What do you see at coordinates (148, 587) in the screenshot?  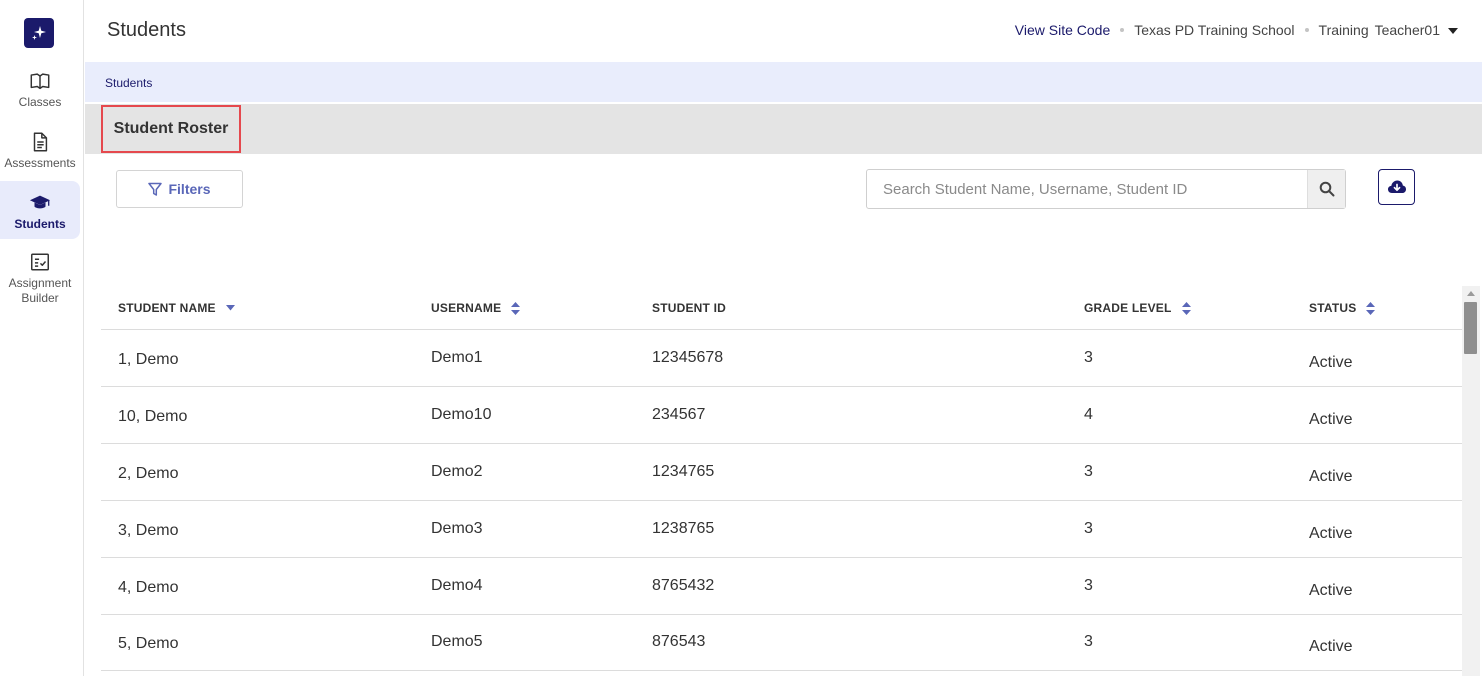 I see `cell-student-name: 4, Demo` at bounding box center [148, 587].